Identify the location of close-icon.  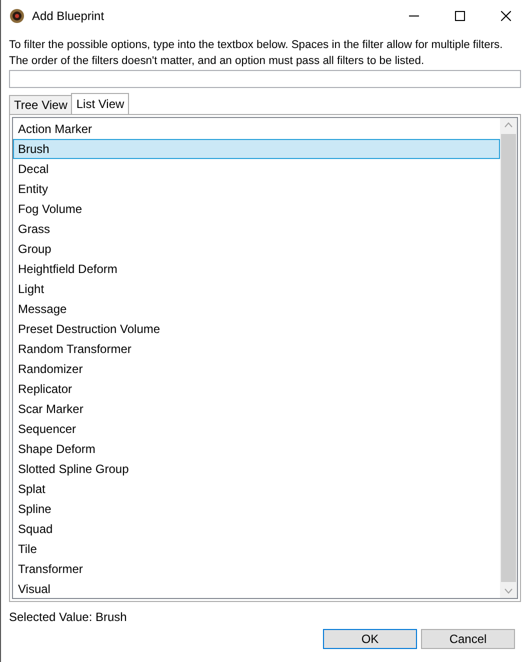
(506, 15).